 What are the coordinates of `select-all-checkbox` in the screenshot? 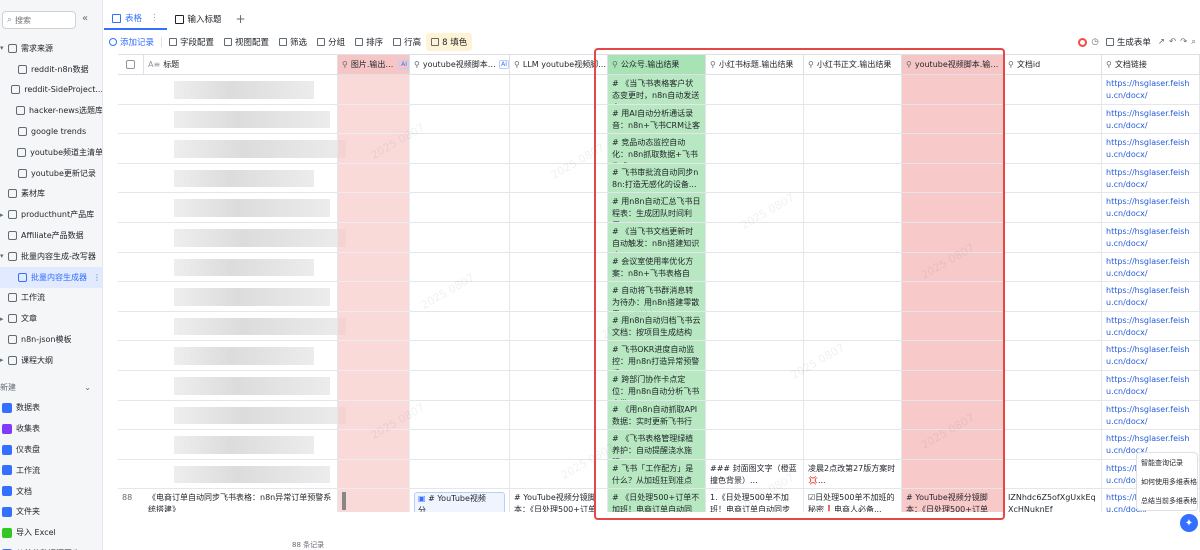 It's located at (130, 64).